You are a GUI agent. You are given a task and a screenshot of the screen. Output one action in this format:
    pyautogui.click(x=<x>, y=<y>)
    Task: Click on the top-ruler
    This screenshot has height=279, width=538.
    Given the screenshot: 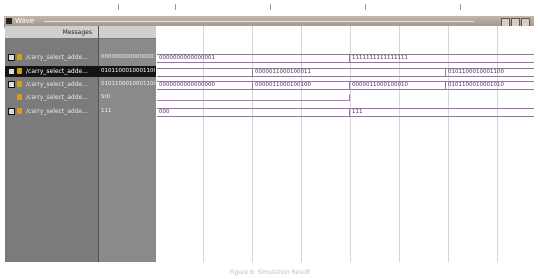 What is the action you would take?
    pyautogui.click(x=269, y=6)
    